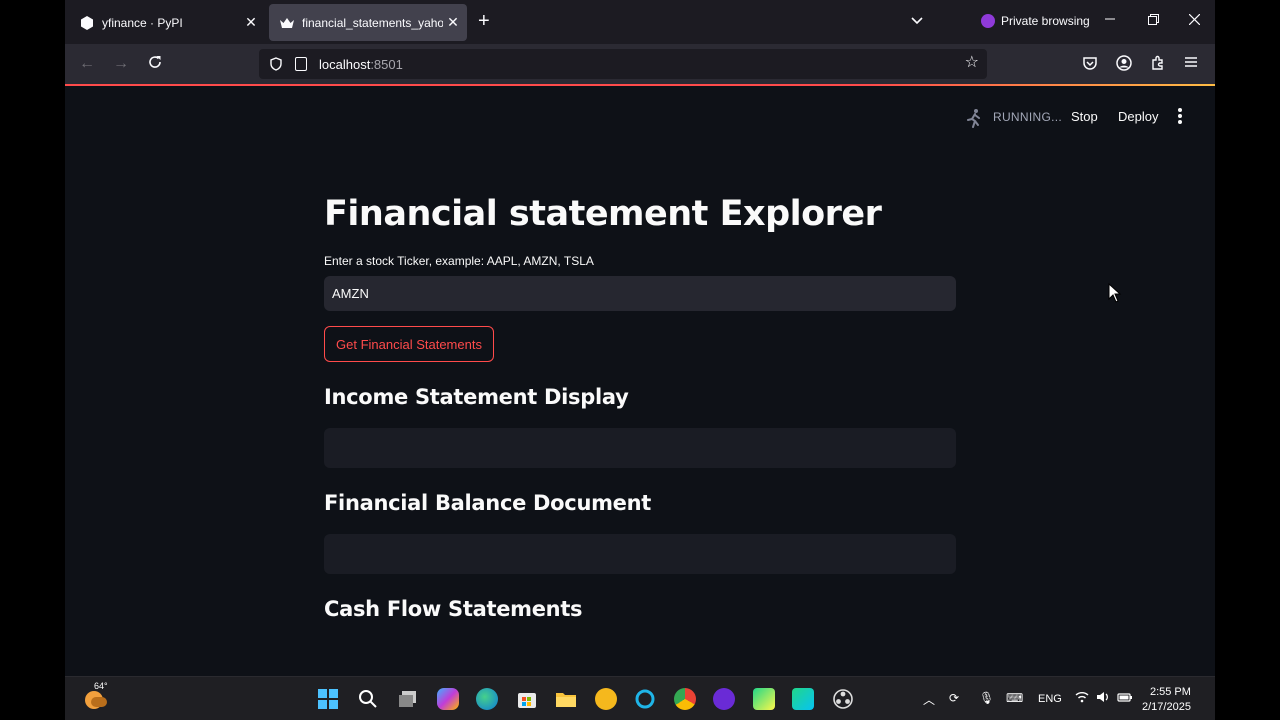  Describe the element at coordinates (803, 699) in the screenshot. I see `pycharm-edu-icon` at that location.